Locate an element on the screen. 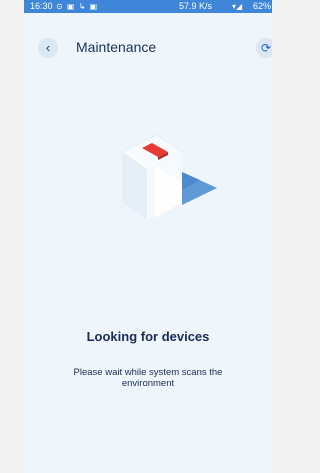 The width and height of the screenshot is (320, 473). scanning-device-illustration is located at coordinates (169, 177).